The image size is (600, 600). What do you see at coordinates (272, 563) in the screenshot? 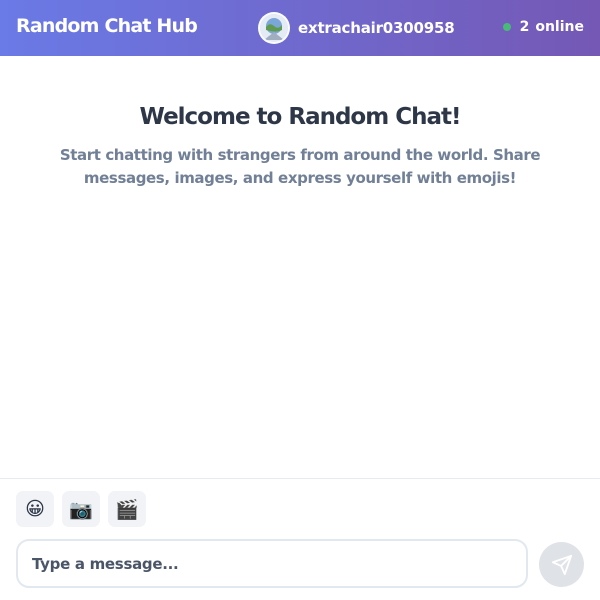
I see `message-input` at bounding box center [272, 563].